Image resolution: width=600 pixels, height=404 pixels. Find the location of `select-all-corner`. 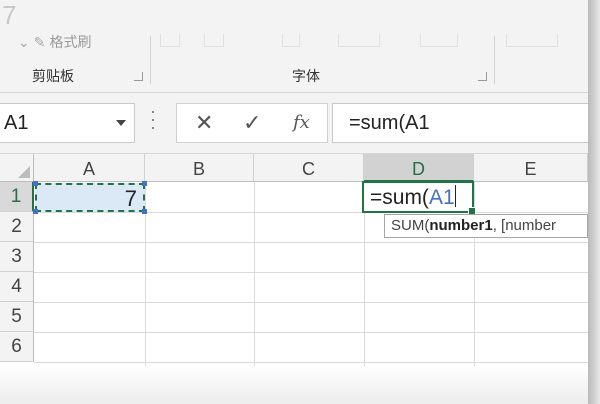

select-all-corner is located at coordinates (17, 168).